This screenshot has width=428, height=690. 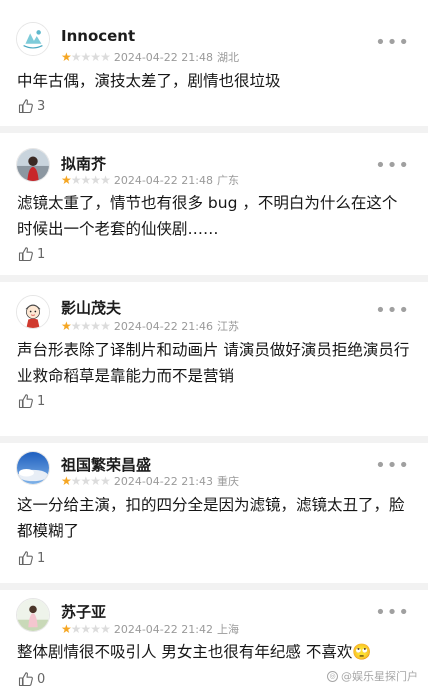 I want to click on review-text: 这一分给主演，扣的四分全是因为滤镜，滤镜太丑了，脸都模糊了, so click(x=211, y=518).